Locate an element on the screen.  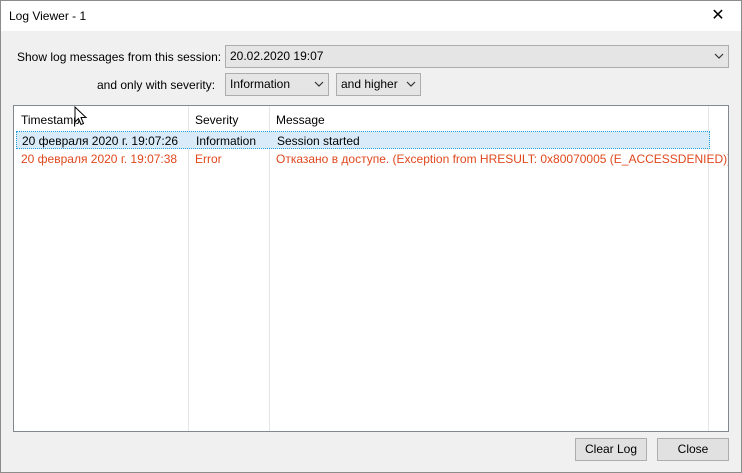
severity-select-value: Information is located at coordinates (260, 84).